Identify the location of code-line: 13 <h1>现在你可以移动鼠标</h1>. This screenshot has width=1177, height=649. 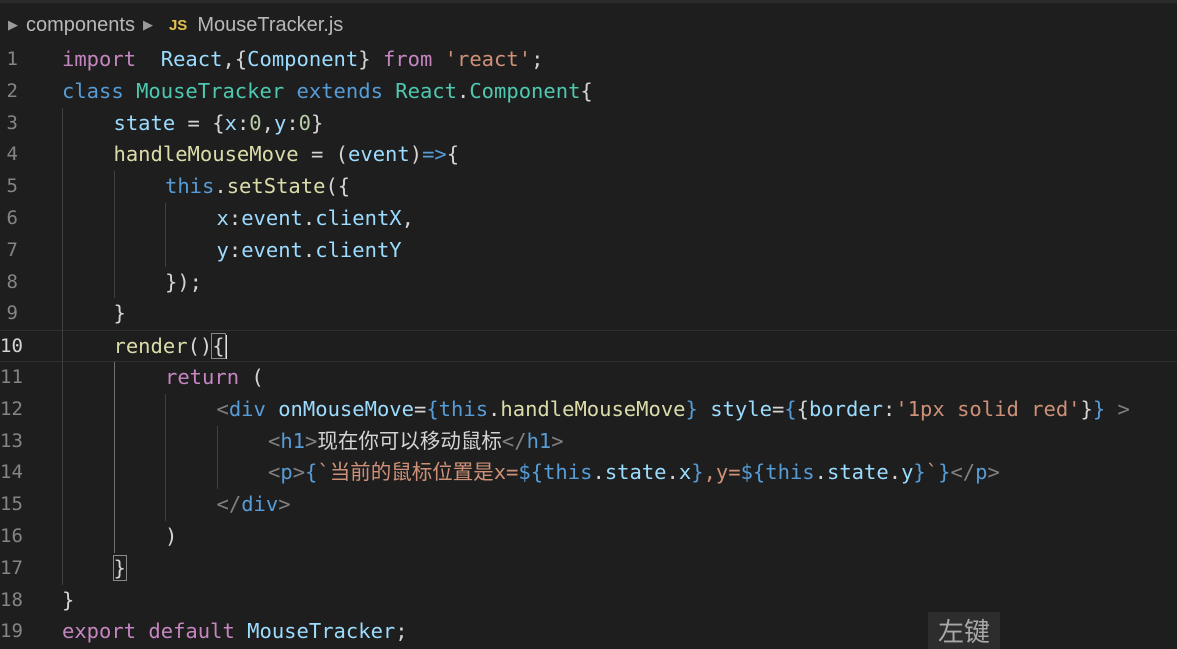
(588, 442).